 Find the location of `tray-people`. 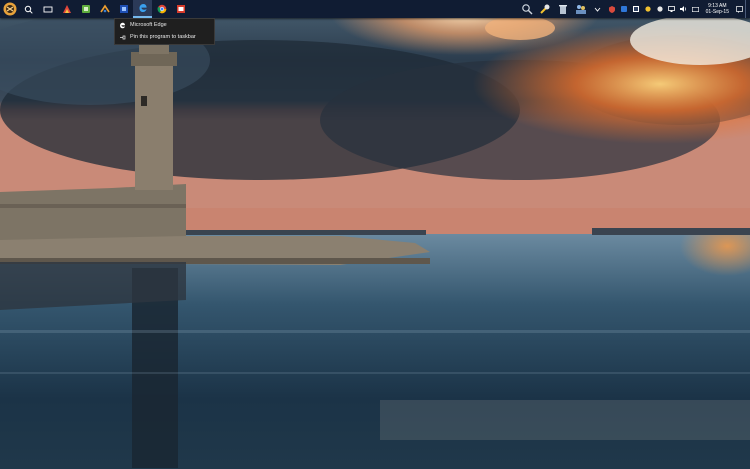

tray-people is located at coordinates (581, 9).